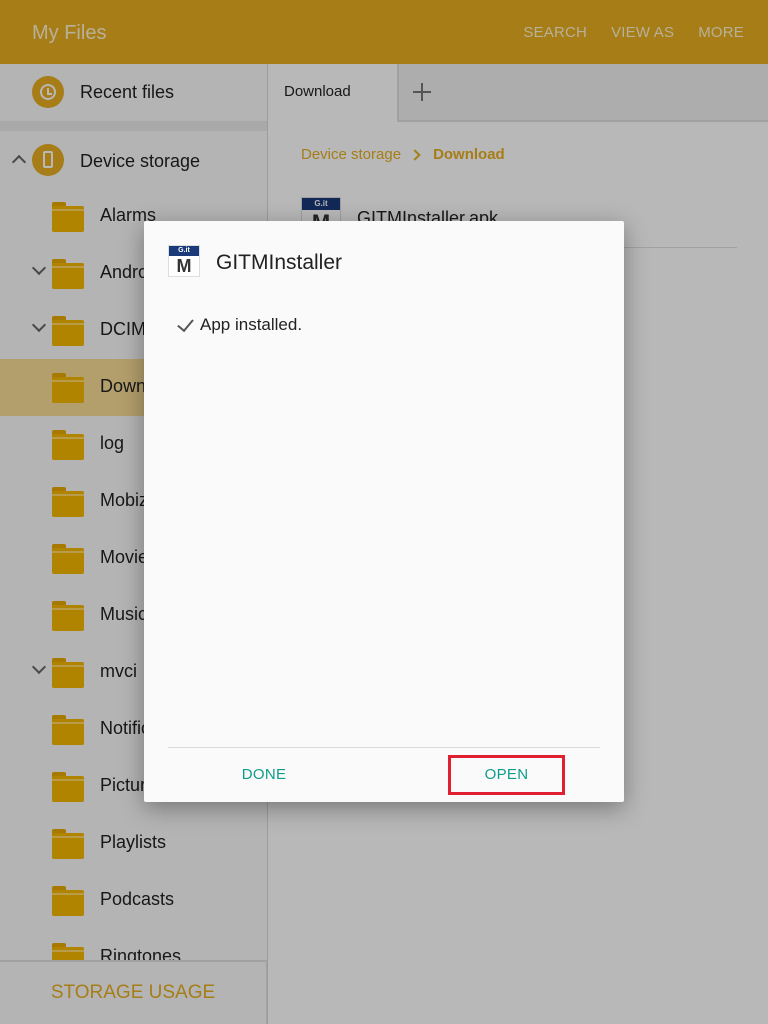  Describe the element at coordinates (251, 324) in the screenshot. I see `install-status-text: App installed.` at that location.